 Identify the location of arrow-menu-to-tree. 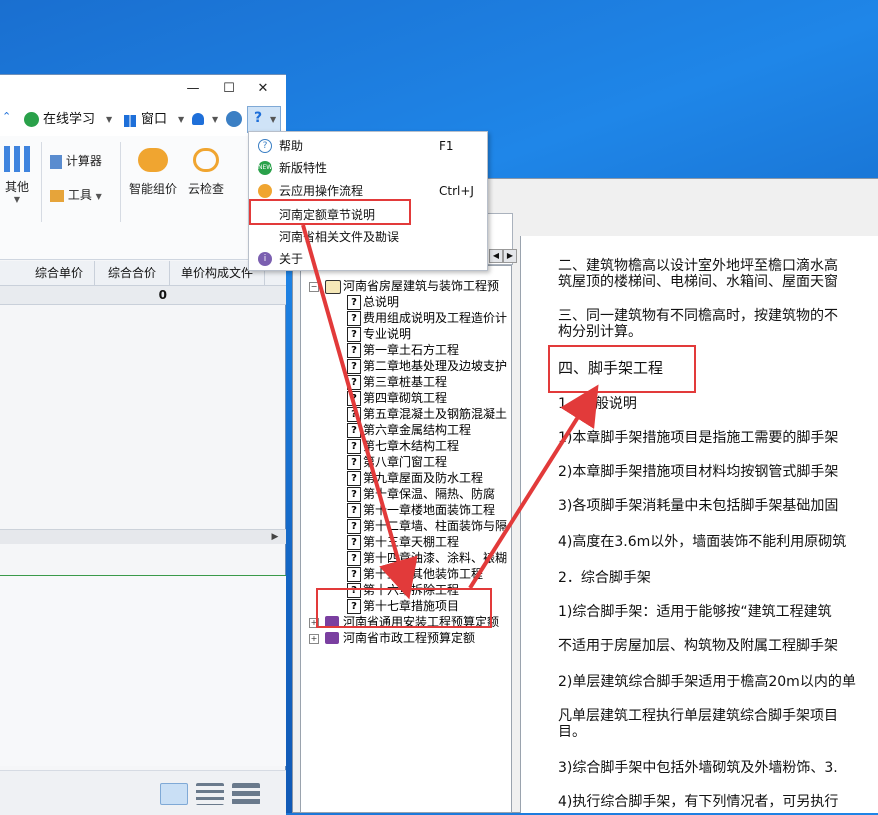
(359, 412).